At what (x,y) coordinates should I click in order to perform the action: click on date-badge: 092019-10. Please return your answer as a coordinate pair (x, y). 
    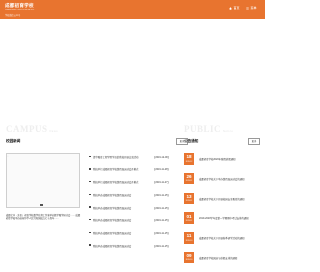
    Looking at the image, I should click on (189, 258).